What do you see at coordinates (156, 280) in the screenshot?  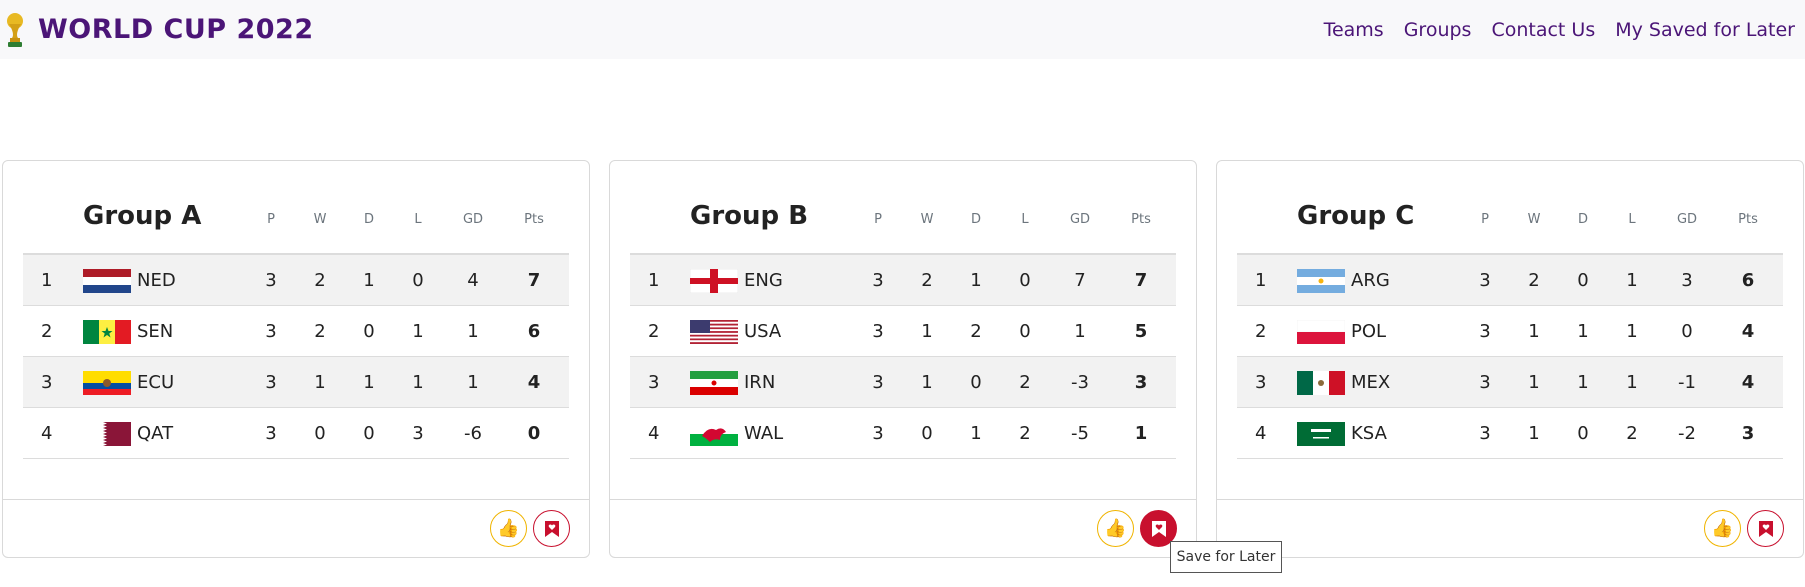 I see `team-code: NED` at bounding box center [156, 280].